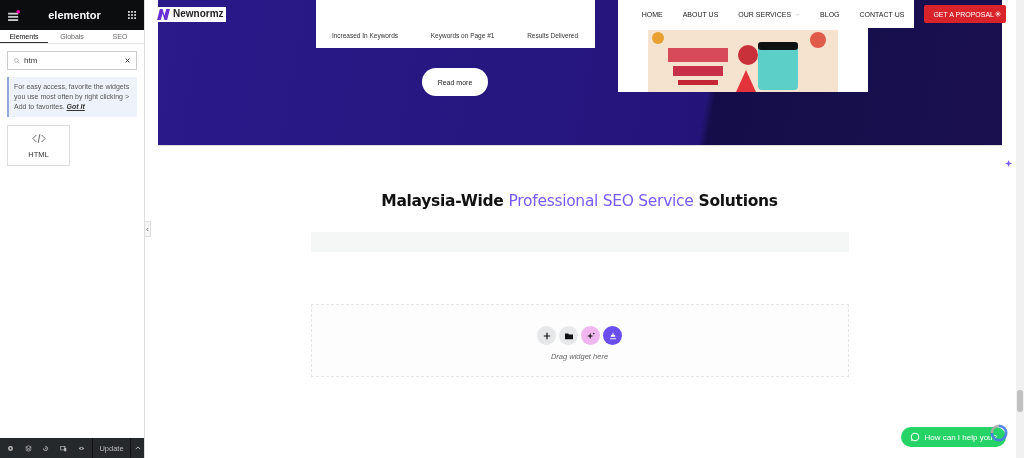 This screenshot has height=458, width=1024. I want to click on menu-icon, so click(14, 15).